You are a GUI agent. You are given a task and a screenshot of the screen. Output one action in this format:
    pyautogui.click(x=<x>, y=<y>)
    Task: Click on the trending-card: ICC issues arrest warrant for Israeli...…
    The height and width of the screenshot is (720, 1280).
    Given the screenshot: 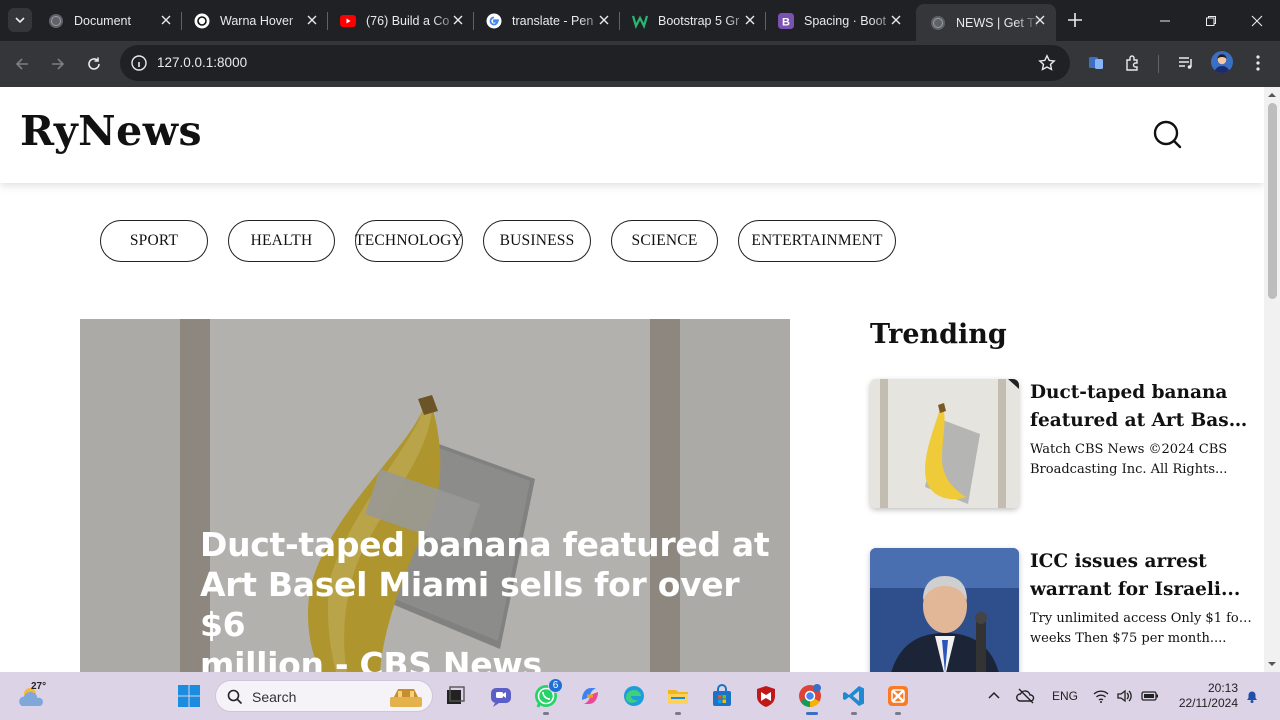 What is the action you would take?
    pyautogui.click(x=1061, y=610)
    